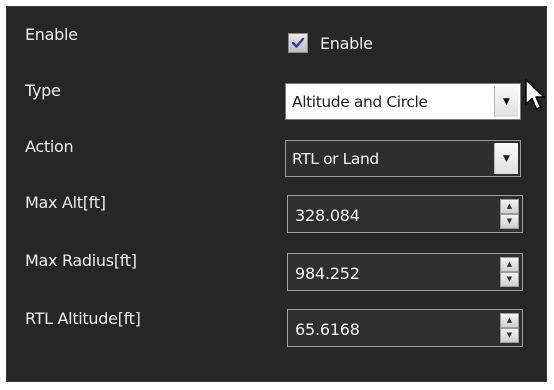 The height and width of the screenshot is (390, 554). Describe the element at coordinates (405, 214) in the screenshot. I see `max-alt-spinbox: 328.084 ▲ ▼` at that location.